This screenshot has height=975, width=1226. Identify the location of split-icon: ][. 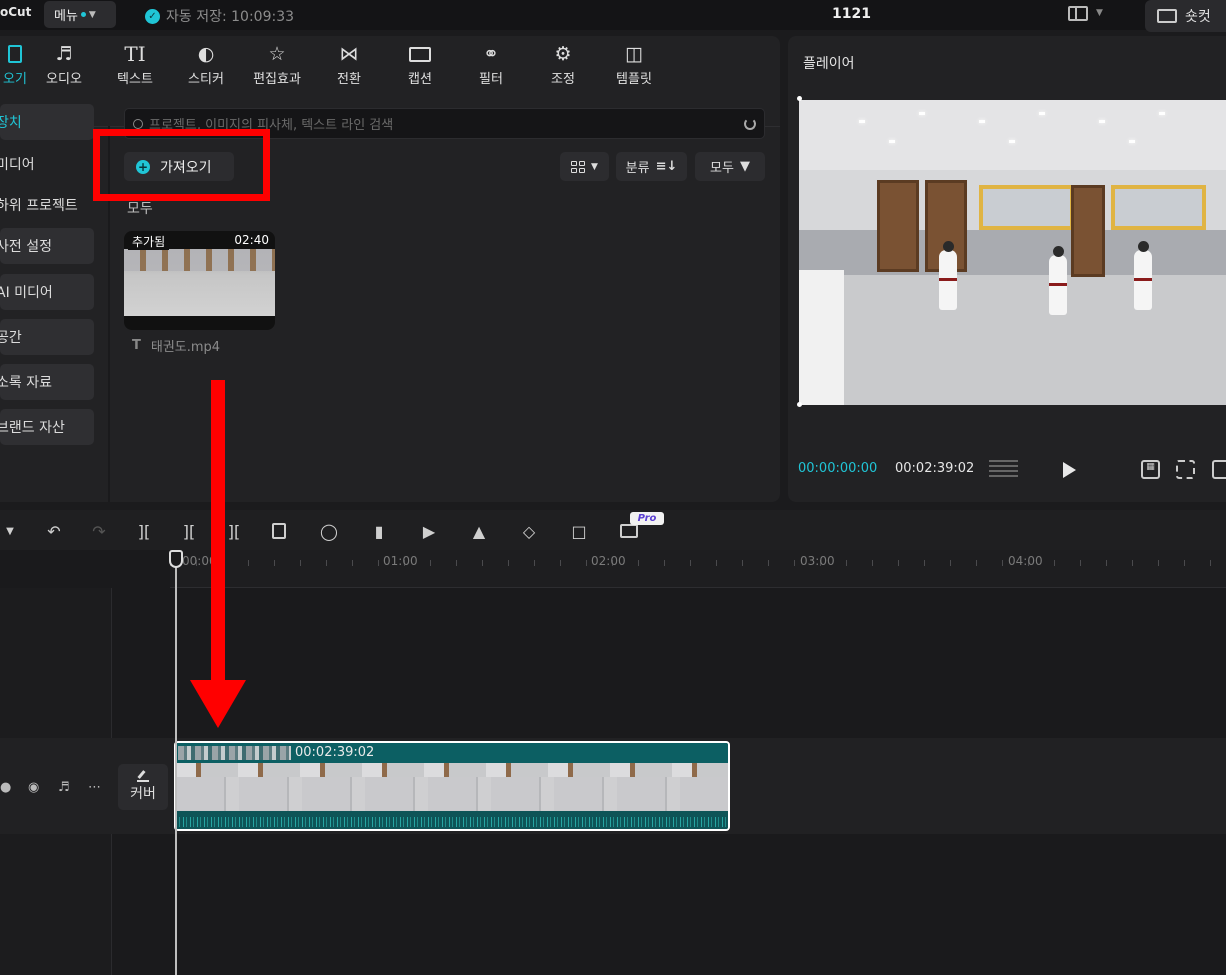
(144, 531).